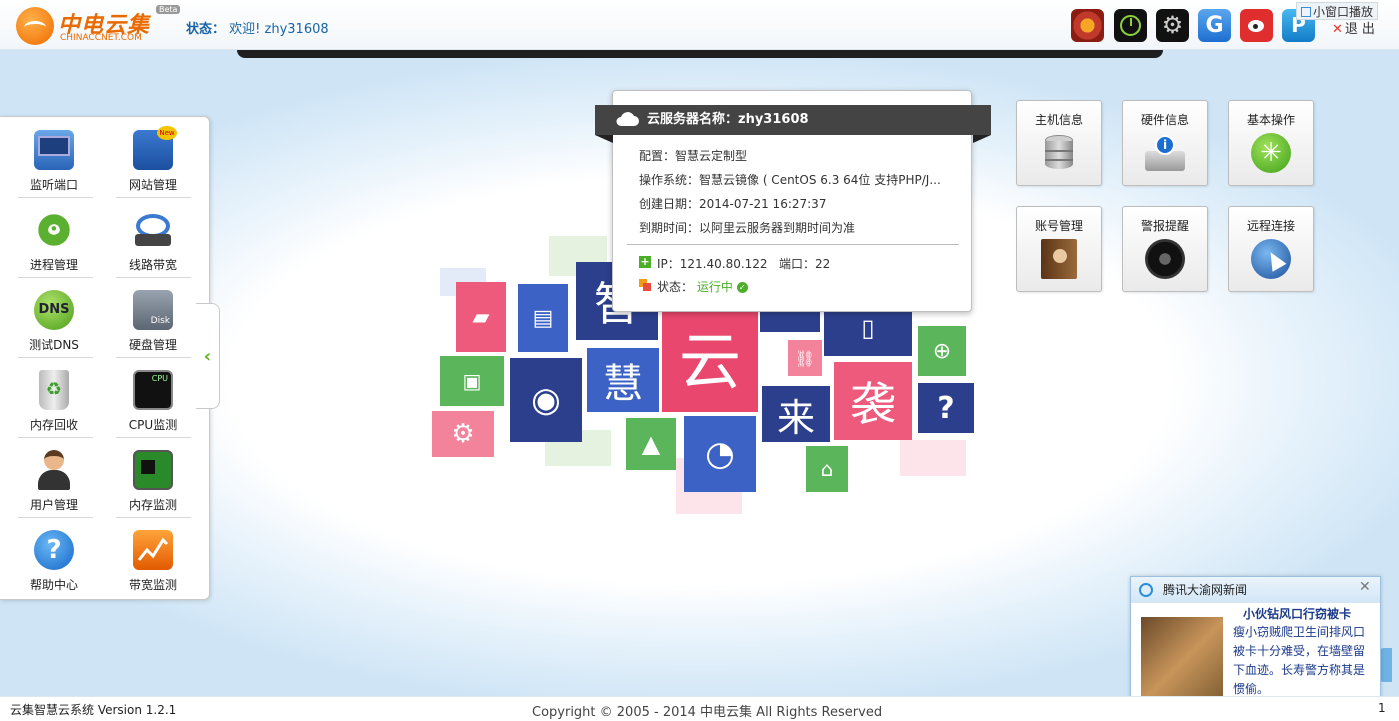 This screenshot has width=1399, height=721. Describe the element at coordinates (946, 408) in the screenshot. I see `question-icon: ?` at that location.